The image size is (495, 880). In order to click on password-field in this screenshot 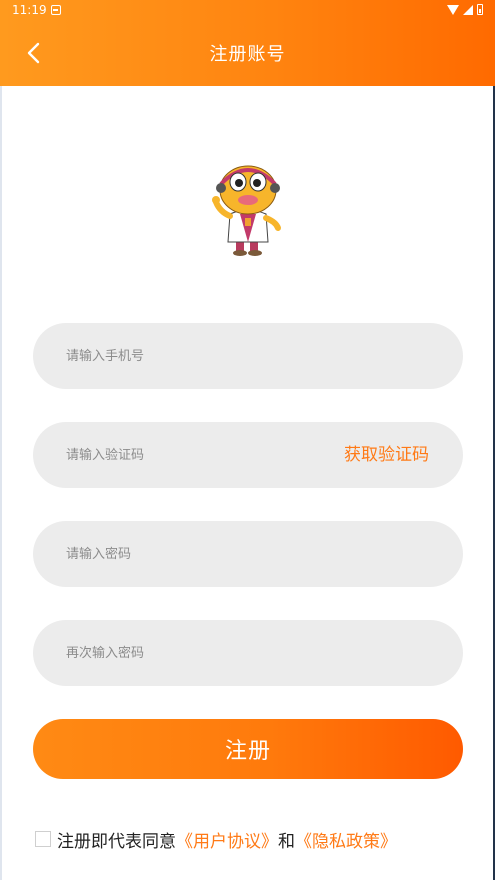, I will do `click(248, 554)`.